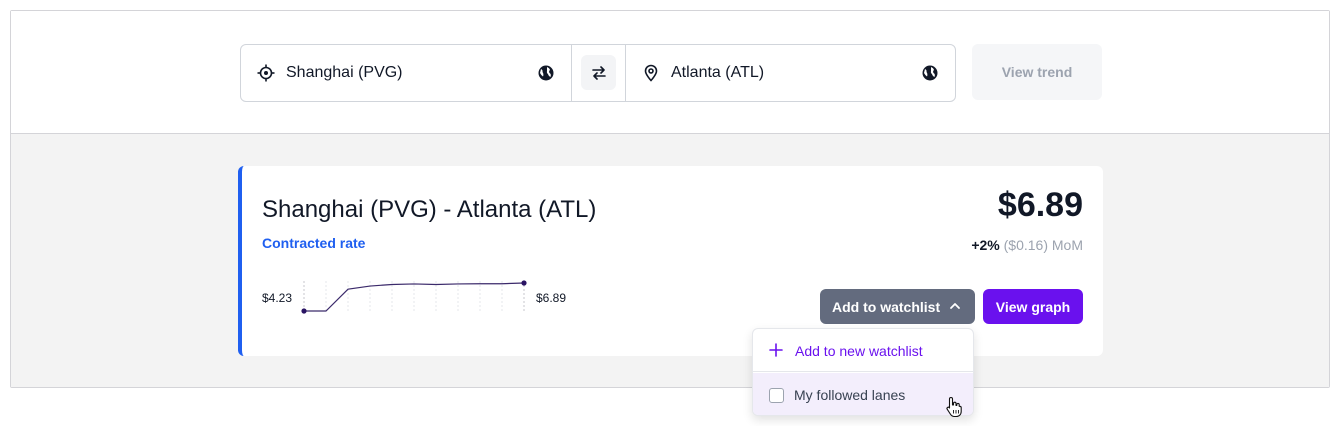 The width and height of the screenshot is (1340, 426). What do you see at coordinates (406, 73) in the screenshot?
I see `origin-field: Shanghai (PVG)` at bounding box center [406, 73].